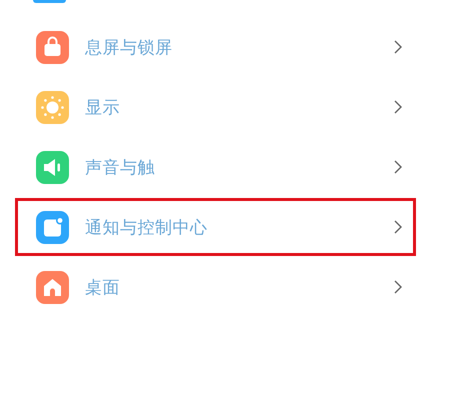 This screenshot has width=450, height=400. I want to click on settings-item: 息屏与锁屏, so click(215, 47).